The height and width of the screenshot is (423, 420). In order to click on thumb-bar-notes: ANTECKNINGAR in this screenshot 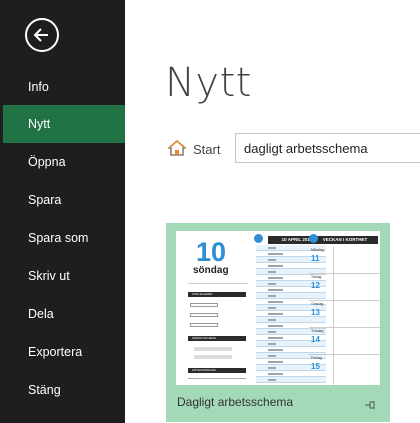, I will do `click(217, 370)`.